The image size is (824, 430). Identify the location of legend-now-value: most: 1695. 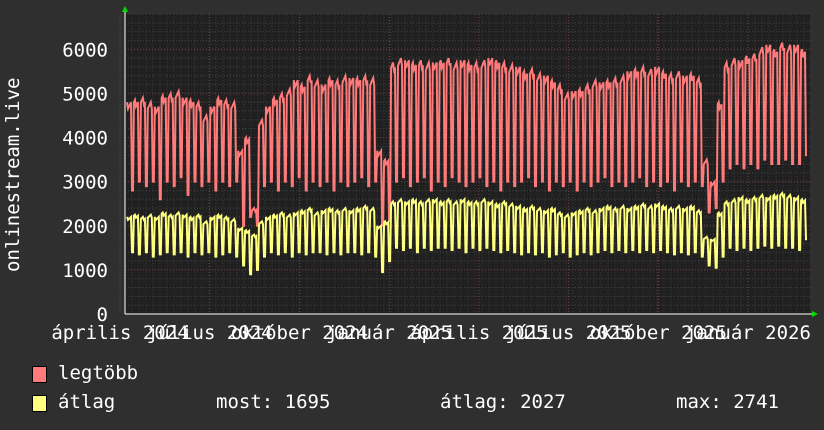
(273, 402).